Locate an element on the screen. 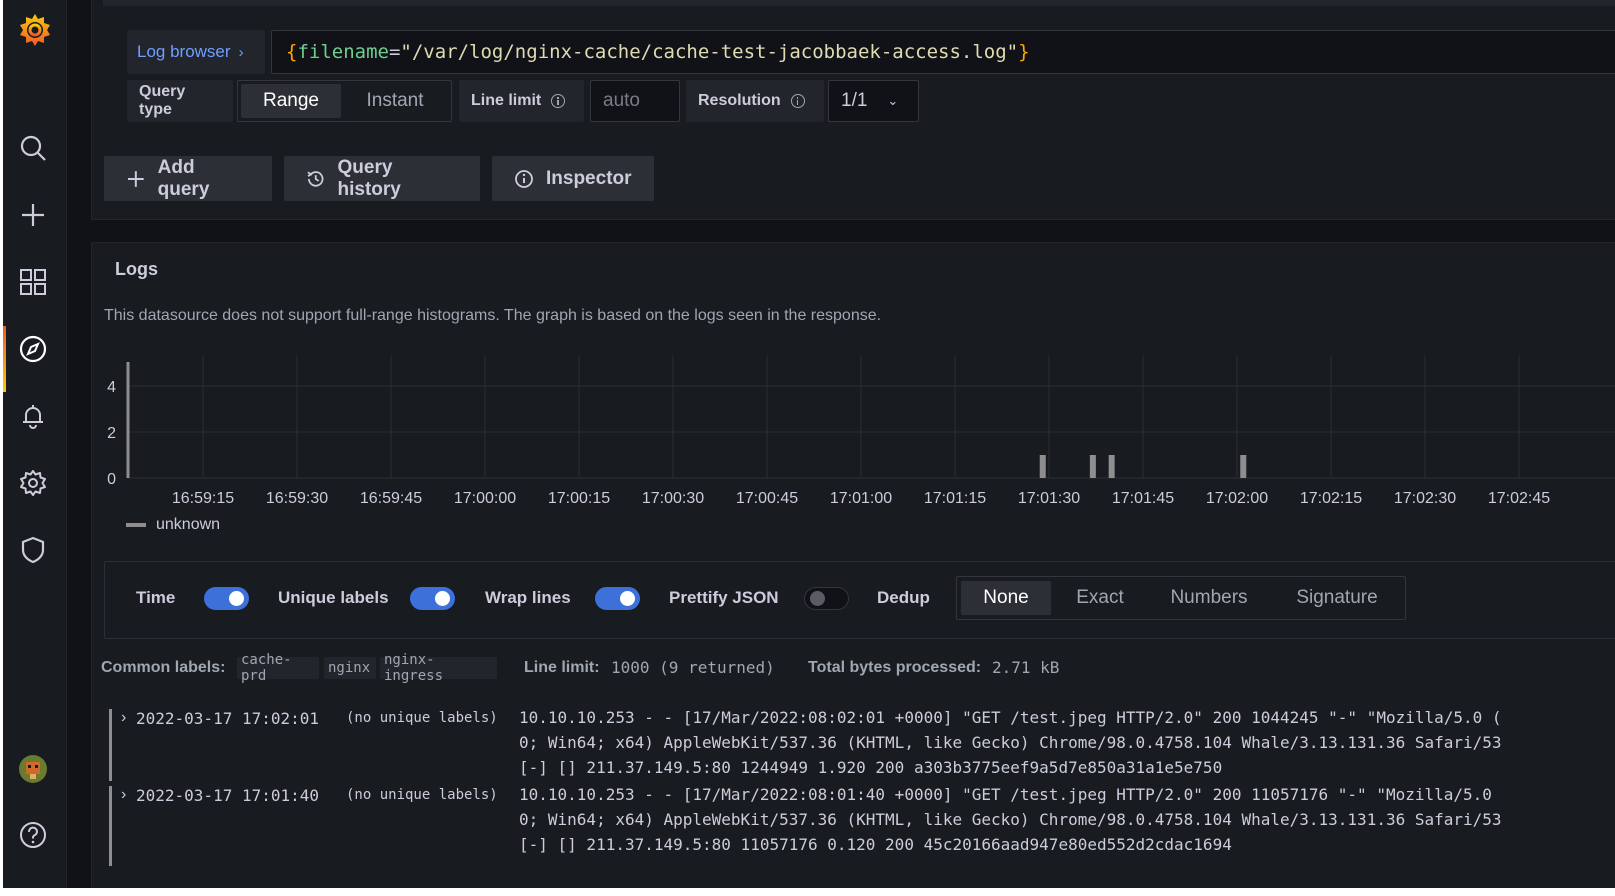 The width and height of the screenshot is (1615, 896). time-toggle-label: Time is located at coordinates (156, 597).